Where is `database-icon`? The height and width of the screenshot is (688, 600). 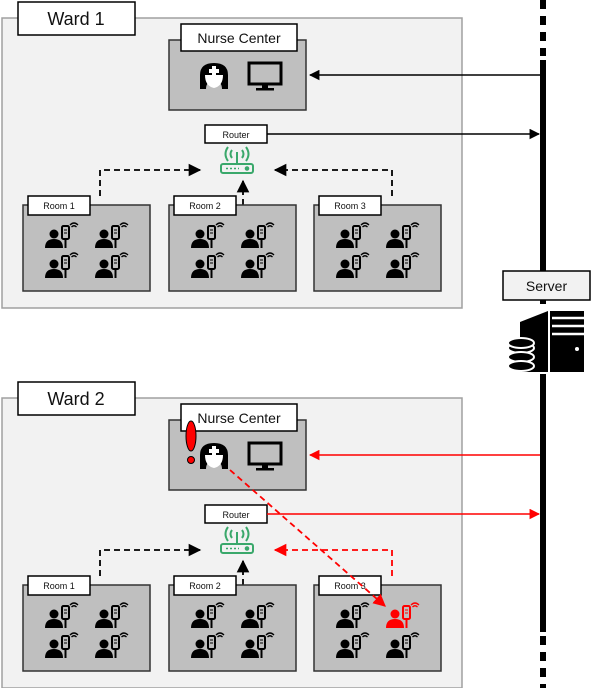
database-icon is located at coordinates (521, 354).